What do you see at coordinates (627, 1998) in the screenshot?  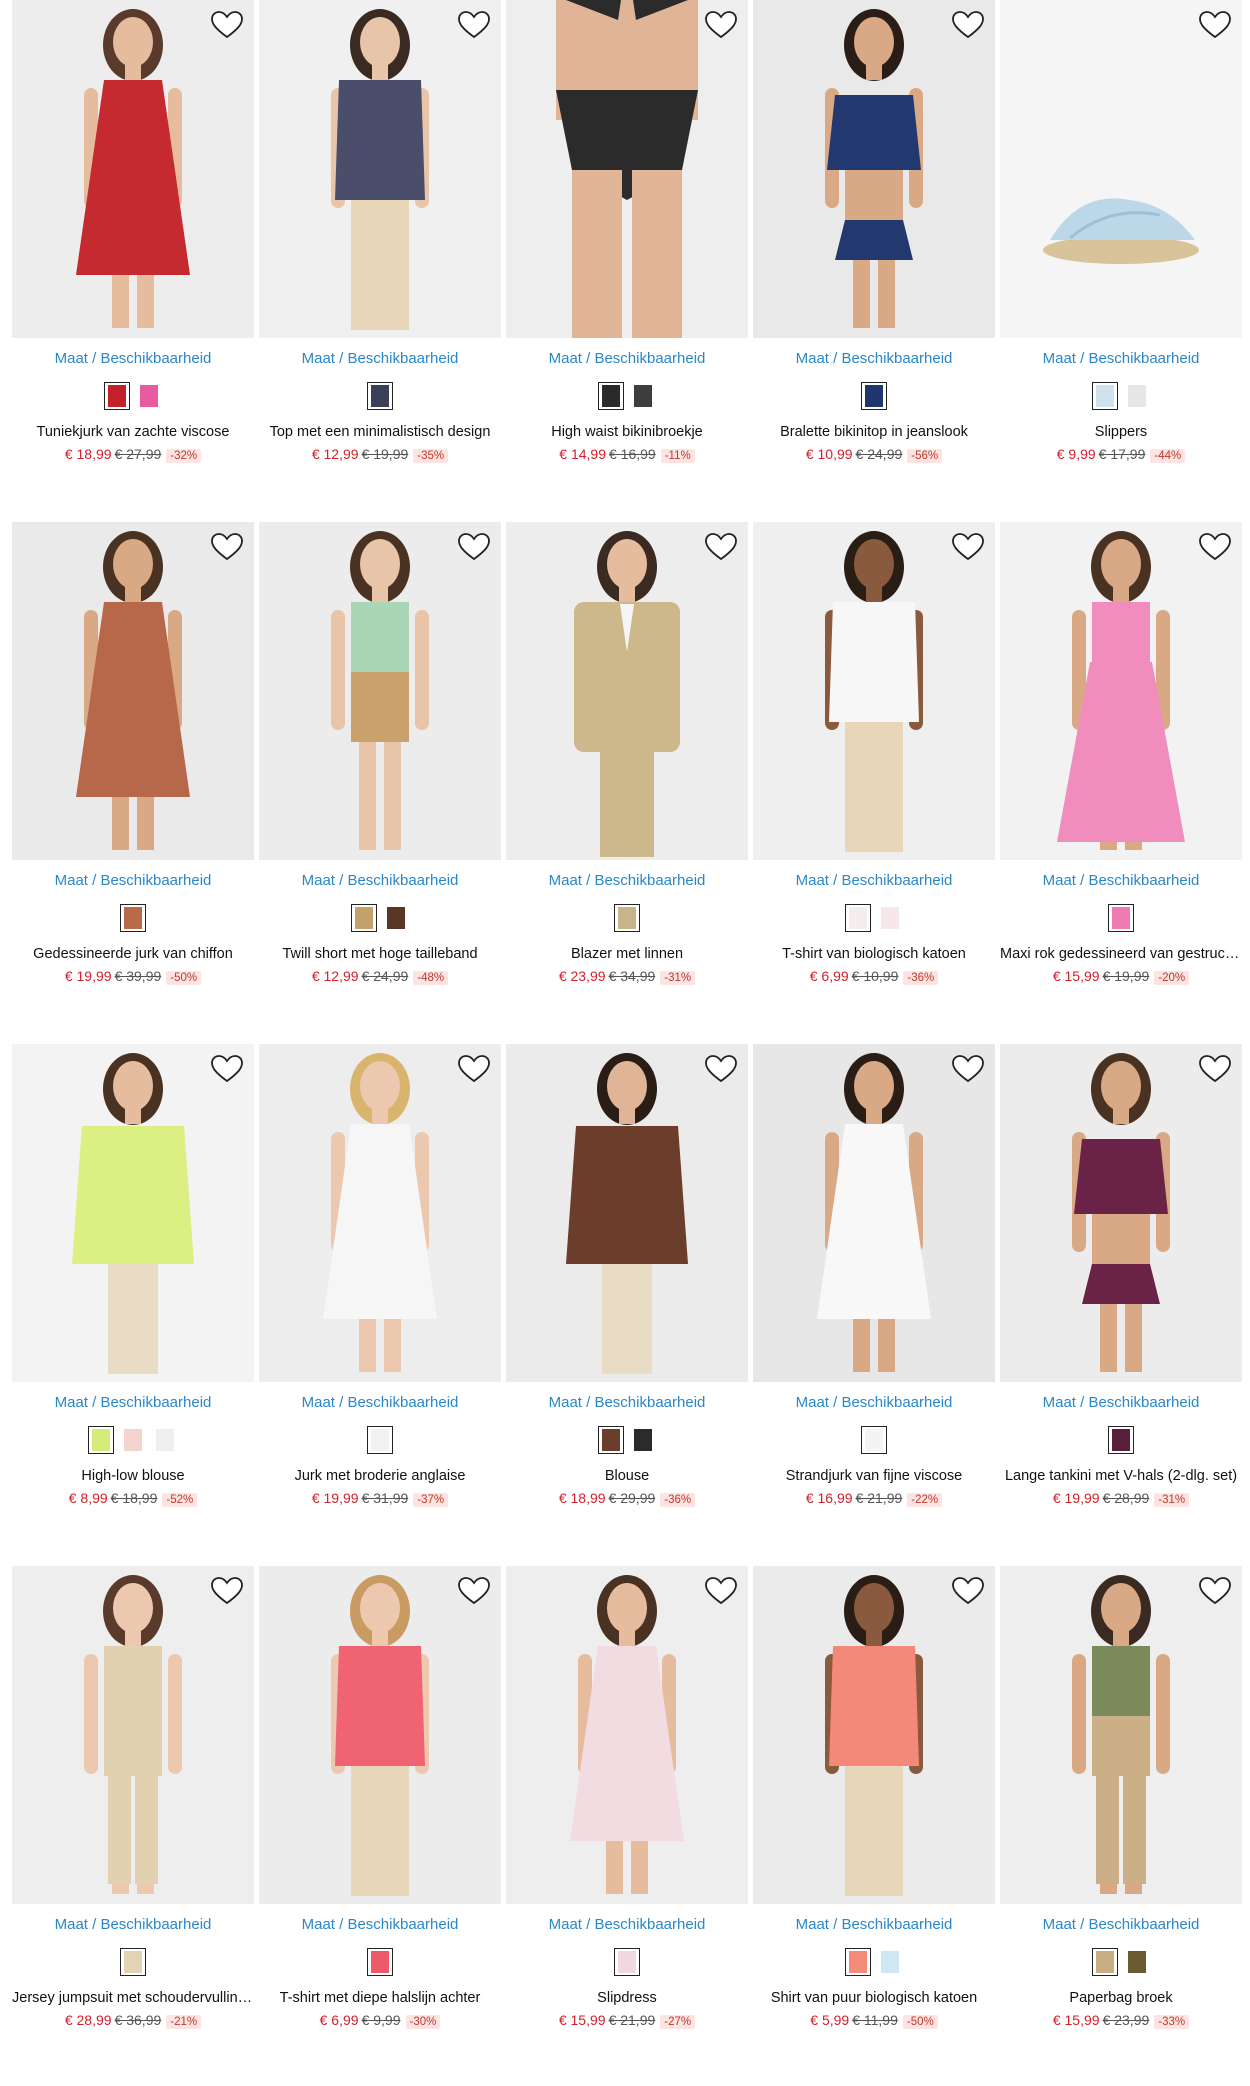 I see `product-name: Slipdress` at bounding box center [627, 1998].